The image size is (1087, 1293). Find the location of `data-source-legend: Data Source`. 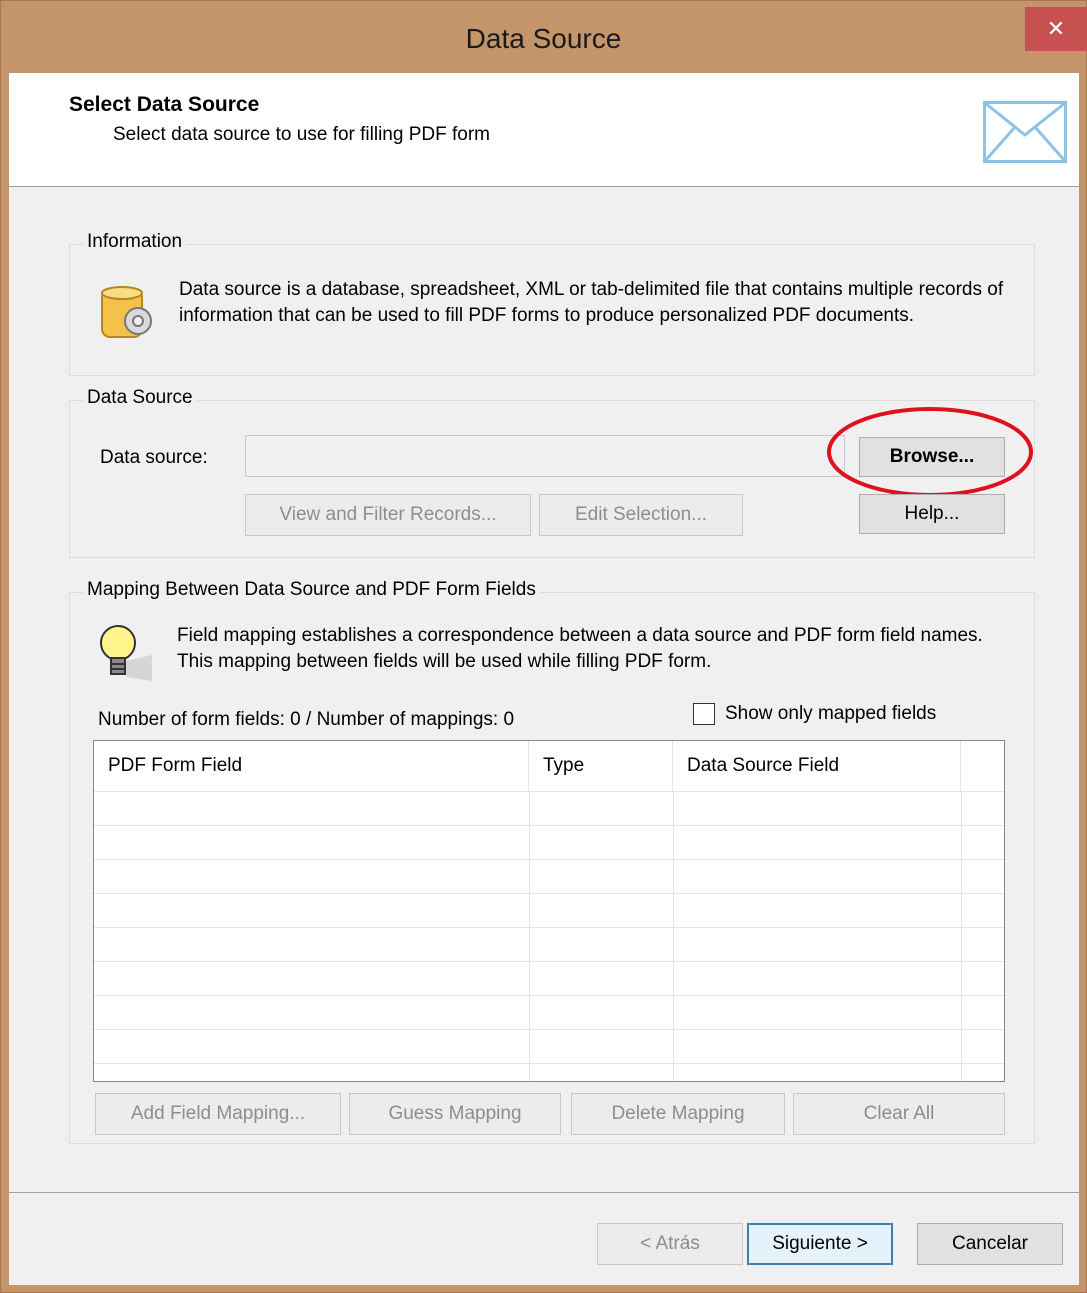

data-source-legend: Data Source is located at coordinates (140, 398).